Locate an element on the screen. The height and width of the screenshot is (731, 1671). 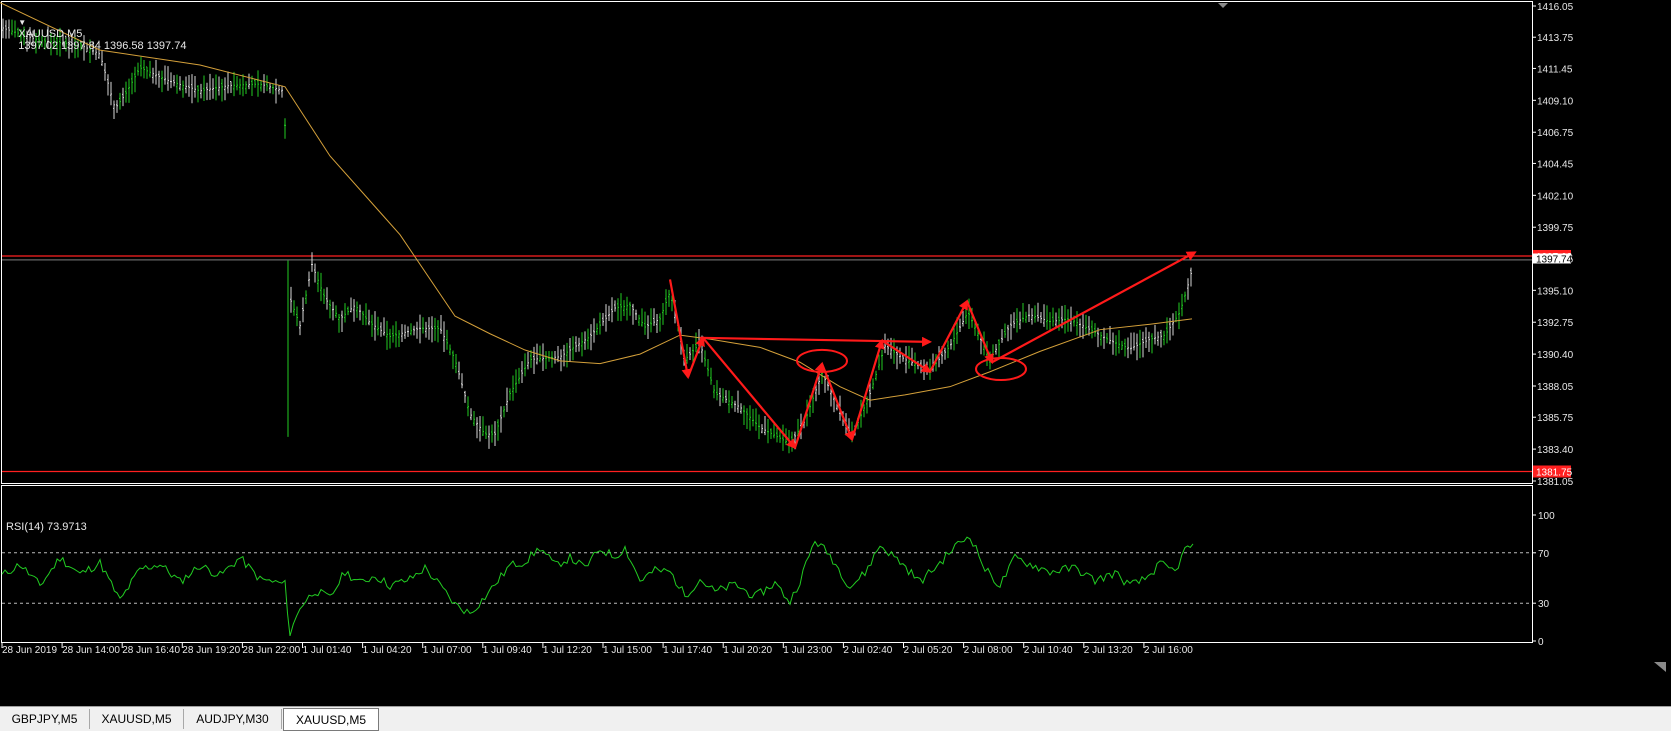
price-axis-label: 1388.05 is located at coordinates (1555, 387).